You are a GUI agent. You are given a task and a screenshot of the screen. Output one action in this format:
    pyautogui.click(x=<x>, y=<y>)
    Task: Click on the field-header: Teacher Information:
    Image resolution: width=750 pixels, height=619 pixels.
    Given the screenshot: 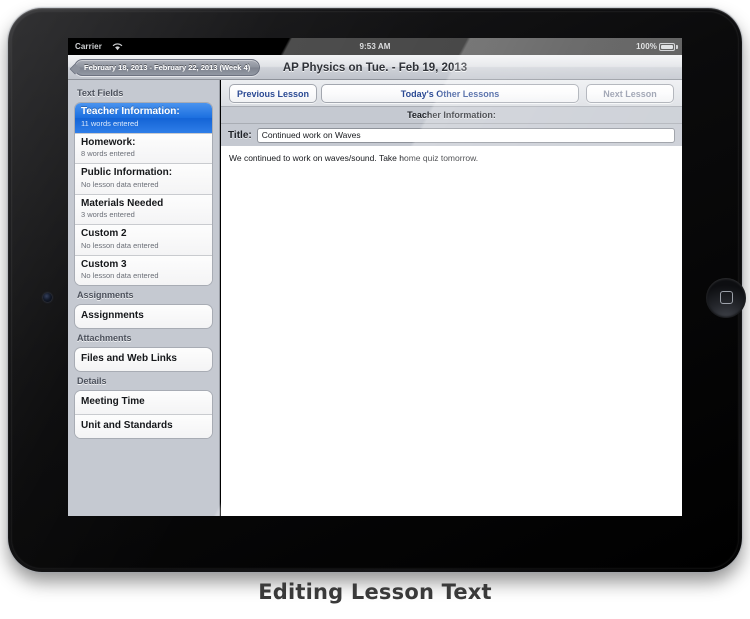 What is the action you would take?
    pyautogui.click(x=451, y=115)
    